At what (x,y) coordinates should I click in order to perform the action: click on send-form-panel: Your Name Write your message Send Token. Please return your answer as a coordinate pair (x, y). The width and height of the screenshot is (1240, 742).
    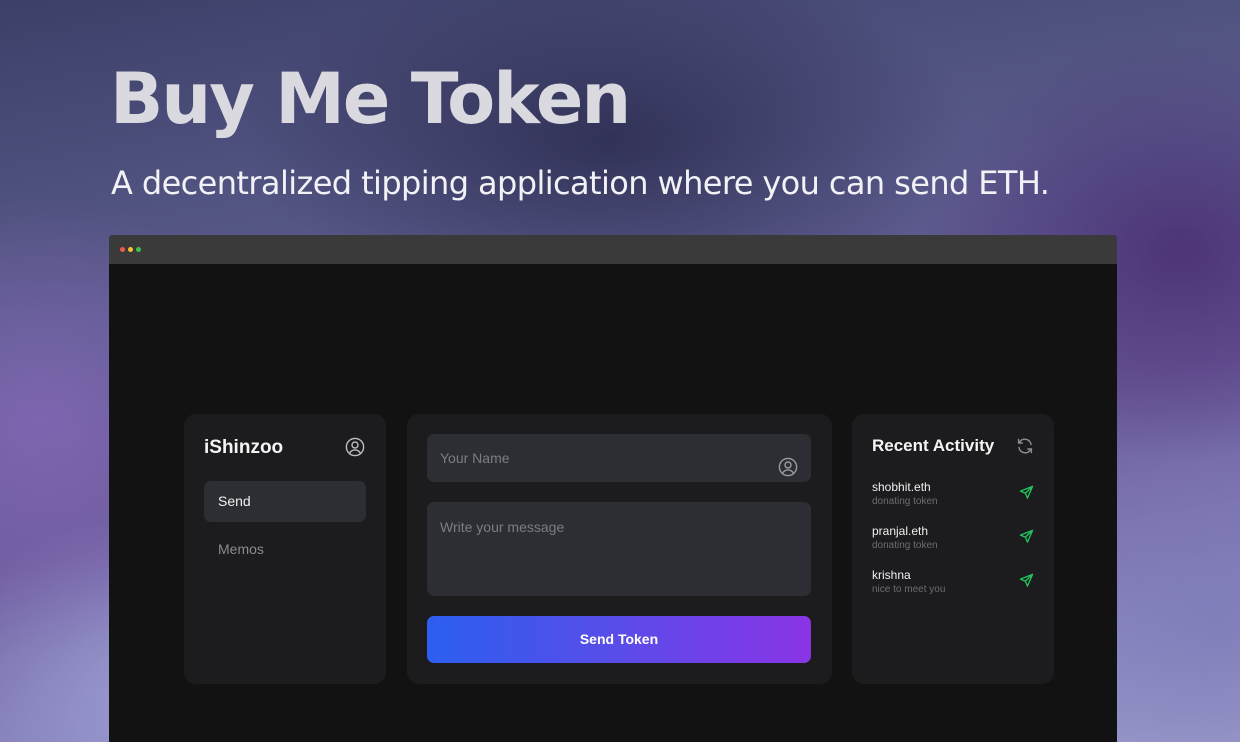
    Looking at the image, I should click on (619, 549).